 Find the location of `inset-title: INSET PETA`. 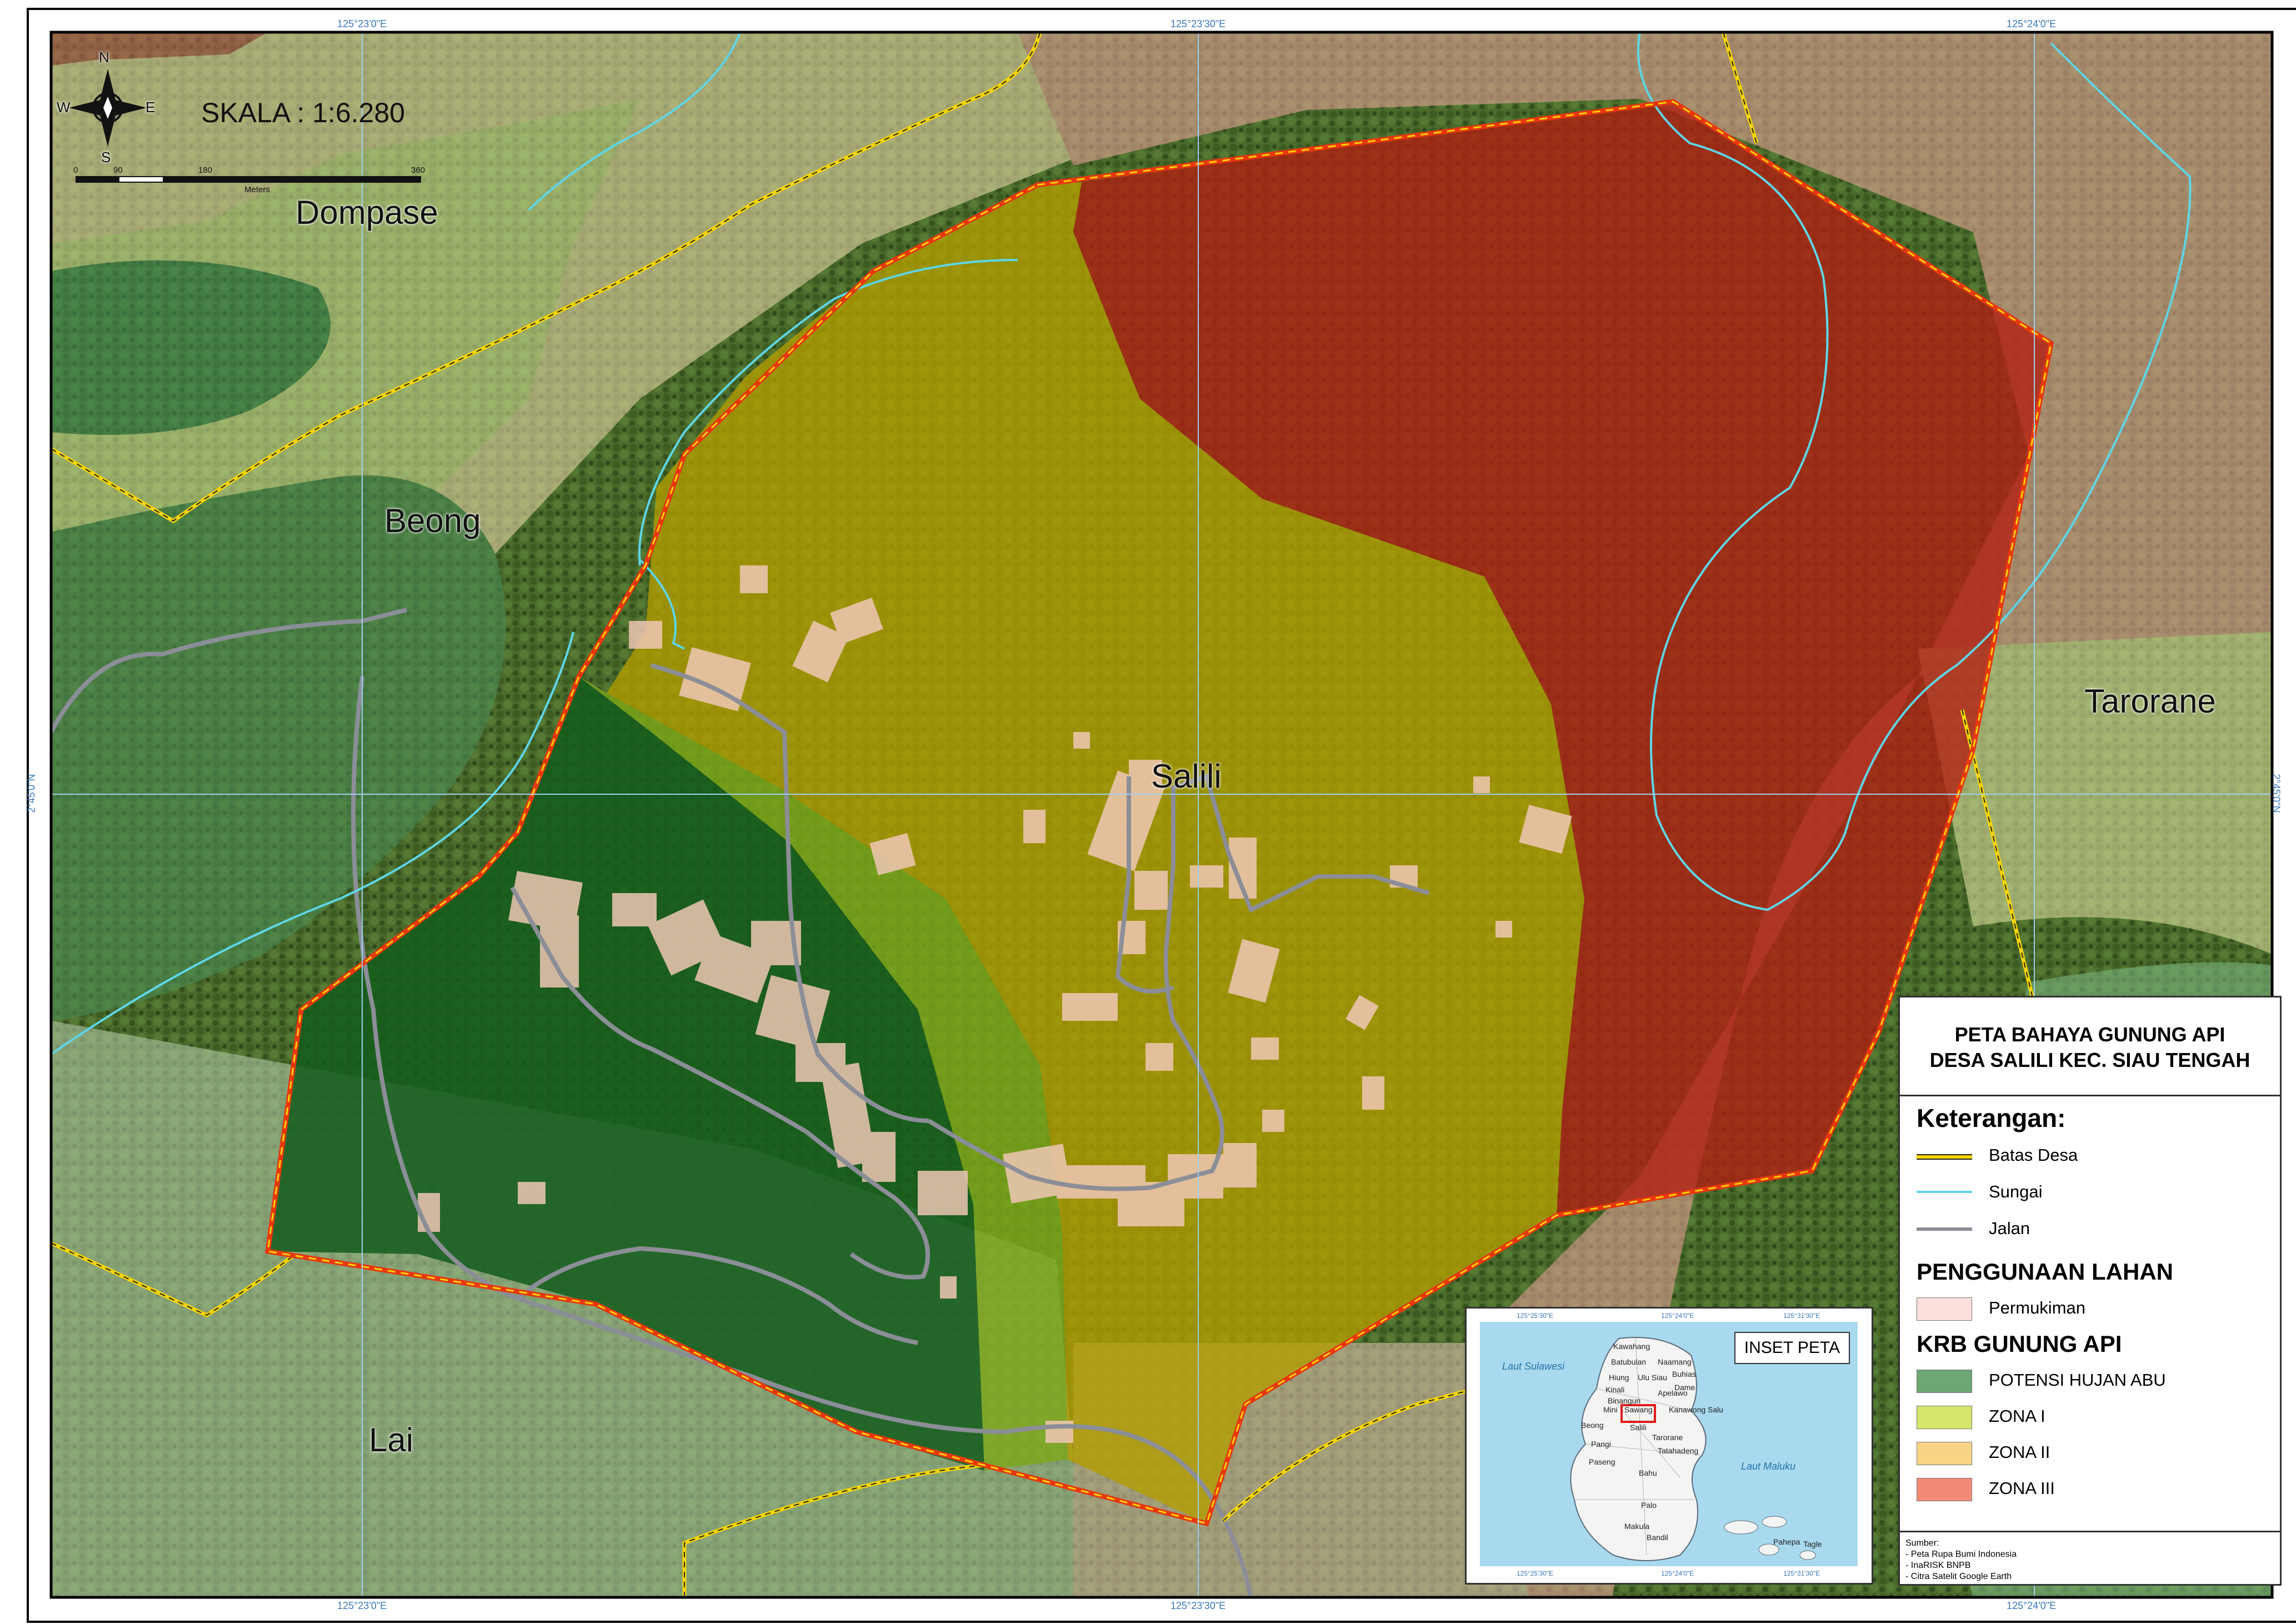

inset-title: INSET PETA is located at coordinates (1792, 1348).